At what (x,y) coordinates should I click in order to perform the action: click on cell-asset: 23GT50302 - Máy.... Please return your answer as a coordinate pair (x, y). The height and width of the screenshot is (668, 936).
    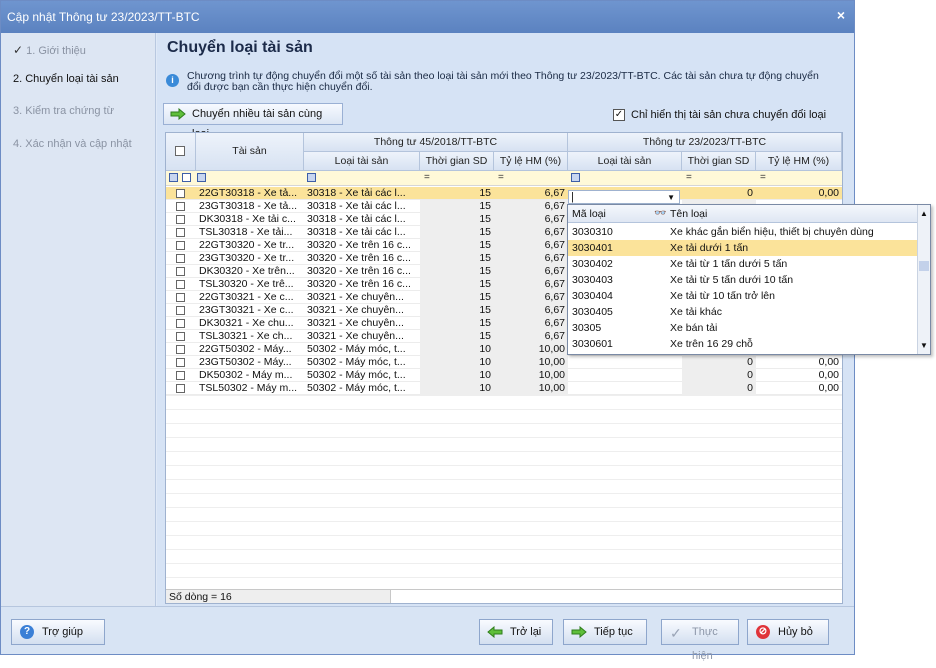
    Looking at the image, I should click on (250, 362).